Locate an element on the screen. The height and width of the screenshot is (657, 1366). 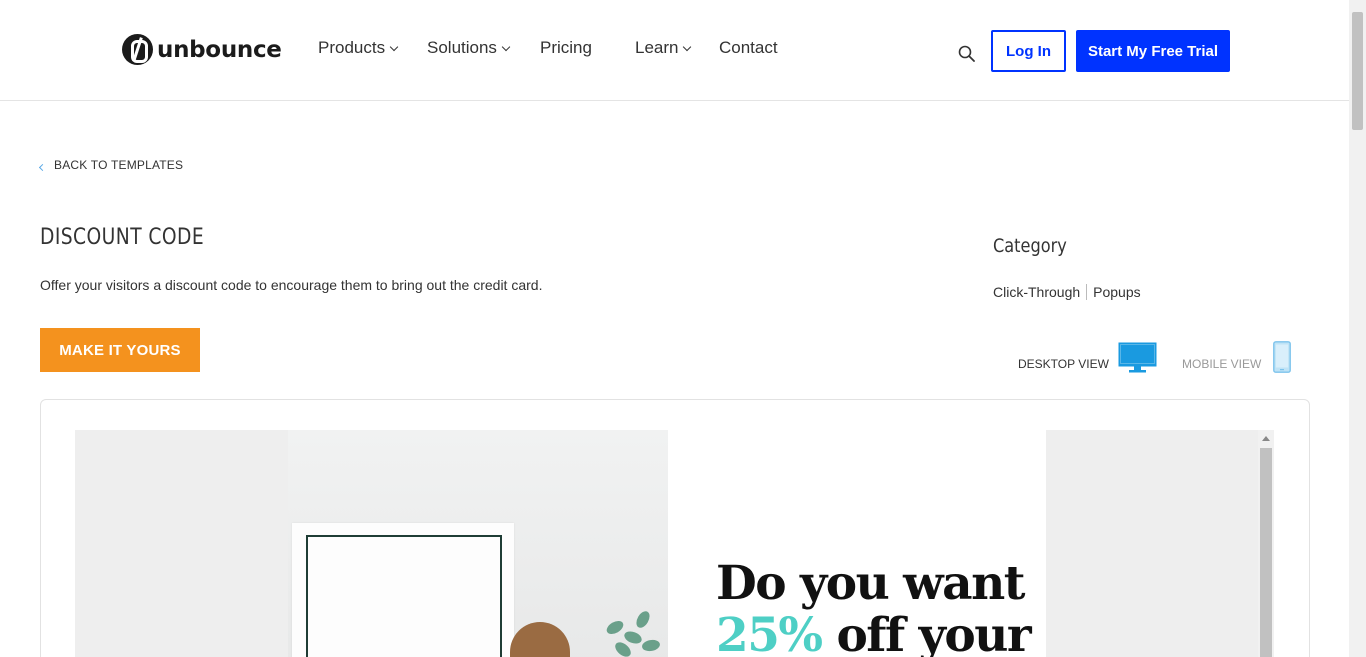
mobile-phone-icon is located at coordinates (1282, 357).